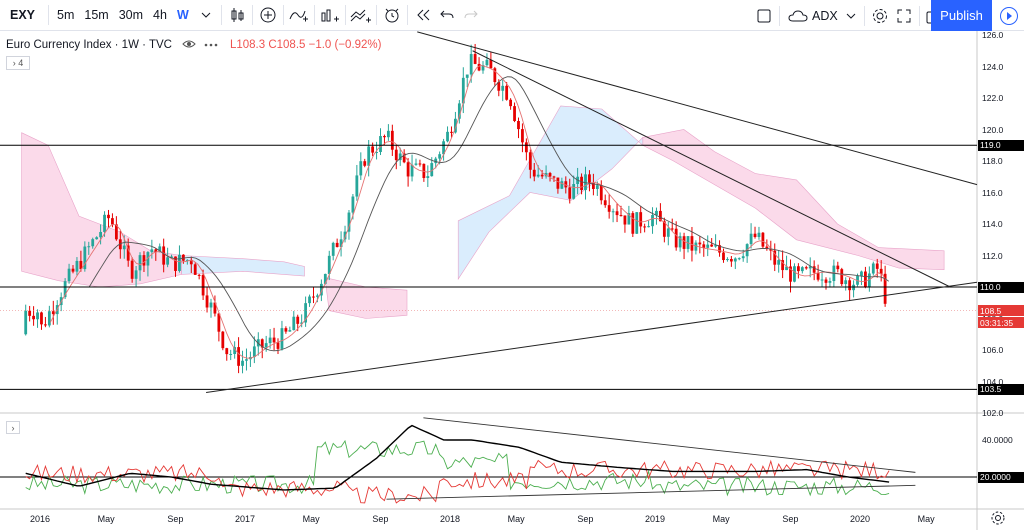 The width and height of the screenshot is (1024, 530). I want to click on publish-button: Publish, so click(961, 15).